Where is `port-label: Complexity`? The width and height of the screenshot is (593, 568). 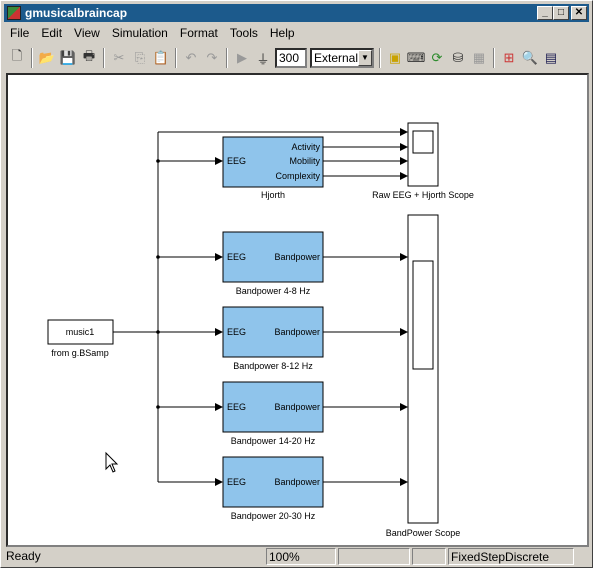 port-label: Complexity is located at coordinates (297, 176).